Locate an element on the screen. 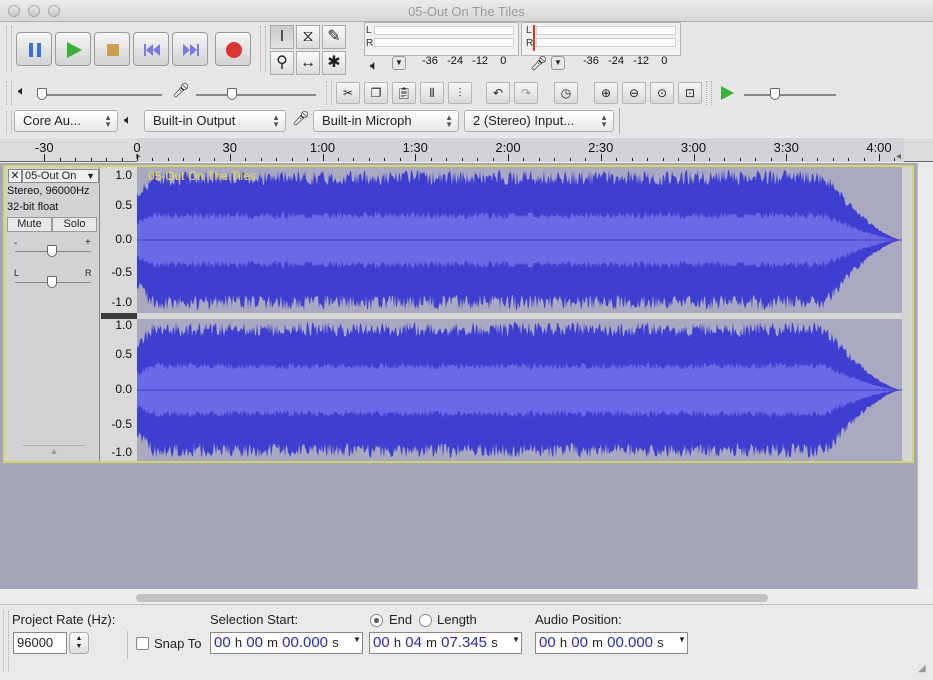  close-track-button: ✕ is located at coordinates (15, 176).